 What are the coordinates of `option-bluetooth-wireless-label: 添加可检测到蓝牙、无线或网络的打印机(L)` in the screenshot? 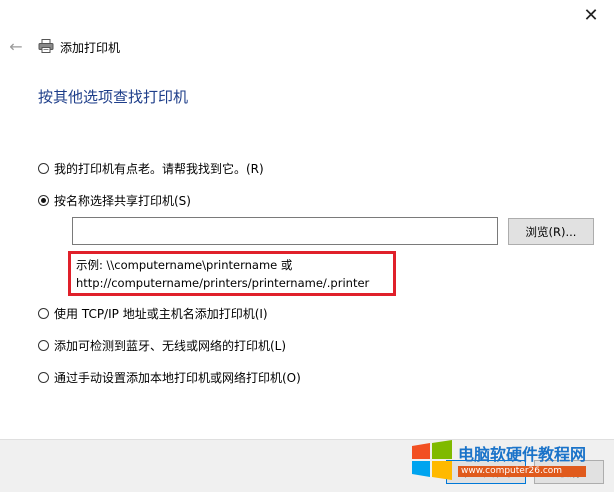 It's located at (170, 346).